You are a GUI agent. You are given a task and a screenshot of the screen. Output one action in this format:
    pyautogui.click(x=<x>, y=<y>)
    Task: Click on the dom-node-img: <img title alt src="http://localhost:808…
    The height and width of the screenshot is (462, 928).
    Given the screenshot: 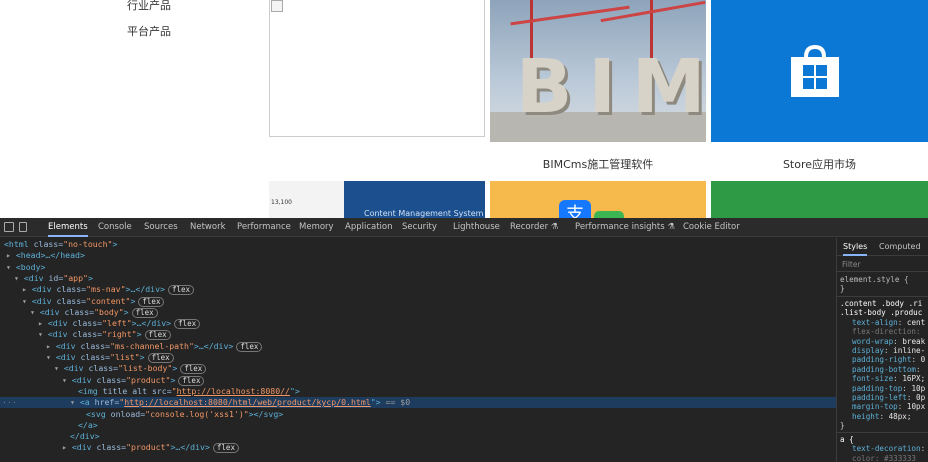 What is the action you would take?
    pyautogui.click(x=418, y=391)
    